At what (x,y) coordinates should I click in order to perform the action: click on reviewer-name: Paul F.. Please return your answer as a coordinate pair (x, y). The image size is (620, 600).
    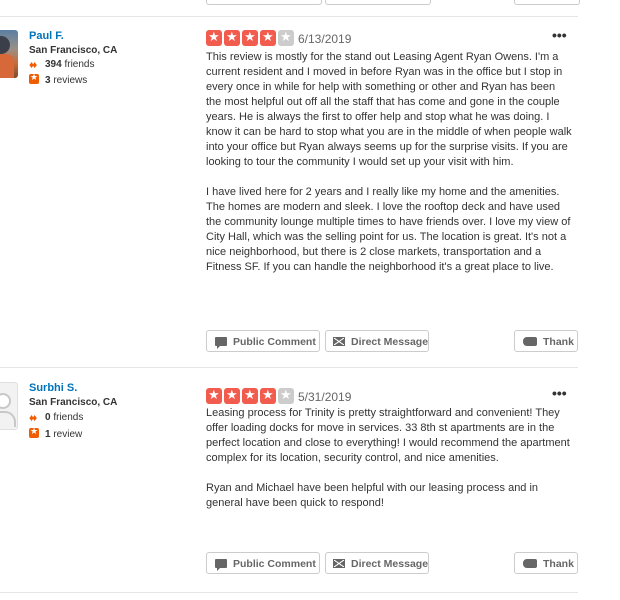
    Looking at the image, I should click on (46, 36).